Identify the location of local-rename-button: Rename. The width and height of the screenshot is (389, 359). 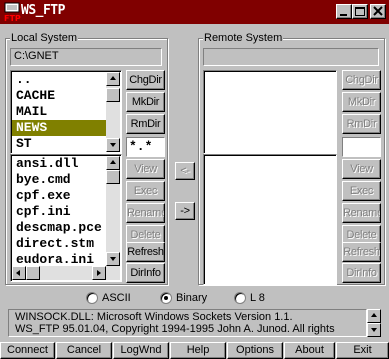
(145, 213).